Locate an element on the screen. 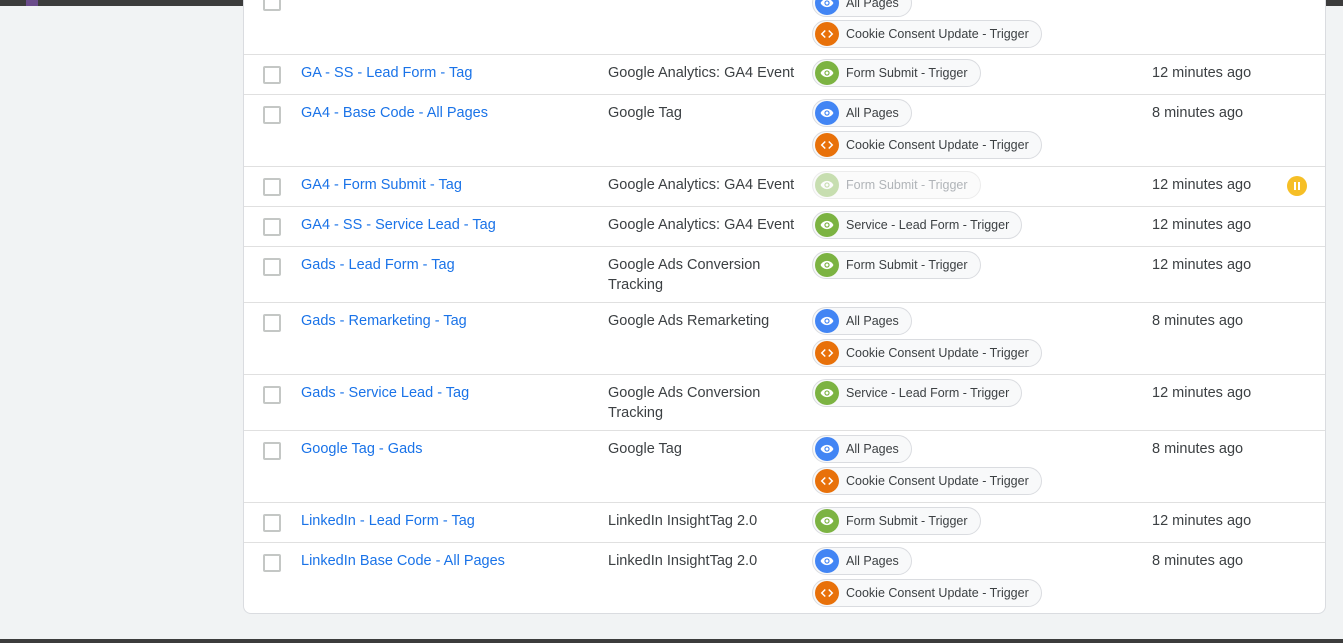 This screenshot has height=643, width=1343. bottom-bar is located at coordinates (671, 641).